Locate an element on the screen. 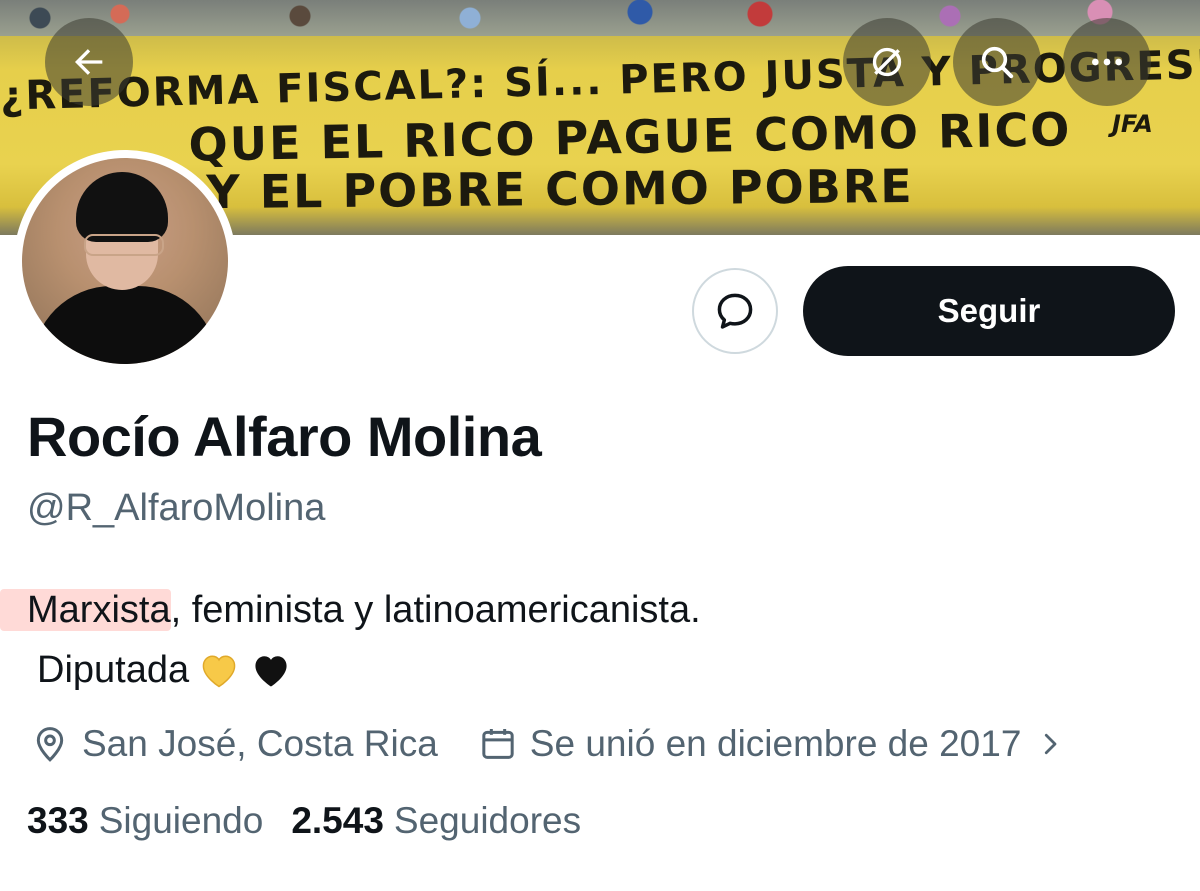 Image resolution: width=1200 pixels, height=891 pixels. chevron-right-icon is located at coordinates (1051, 744).